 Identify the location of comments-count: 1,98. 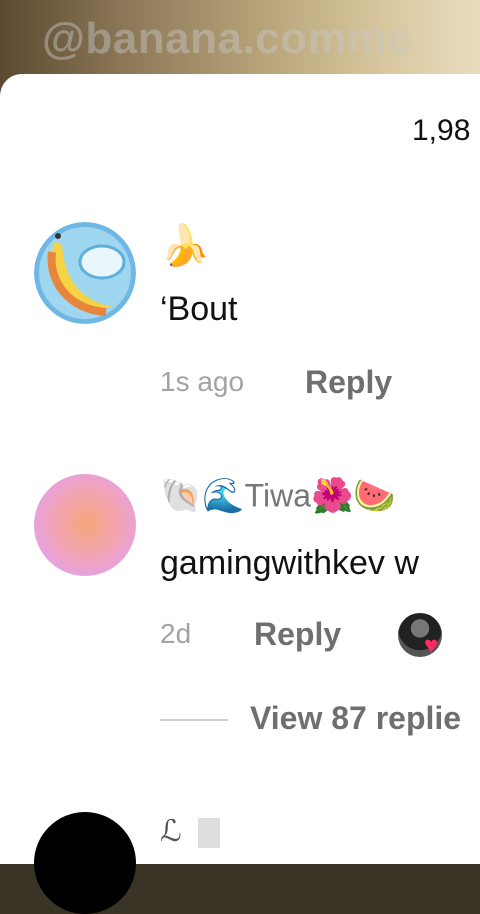
(441, 130).